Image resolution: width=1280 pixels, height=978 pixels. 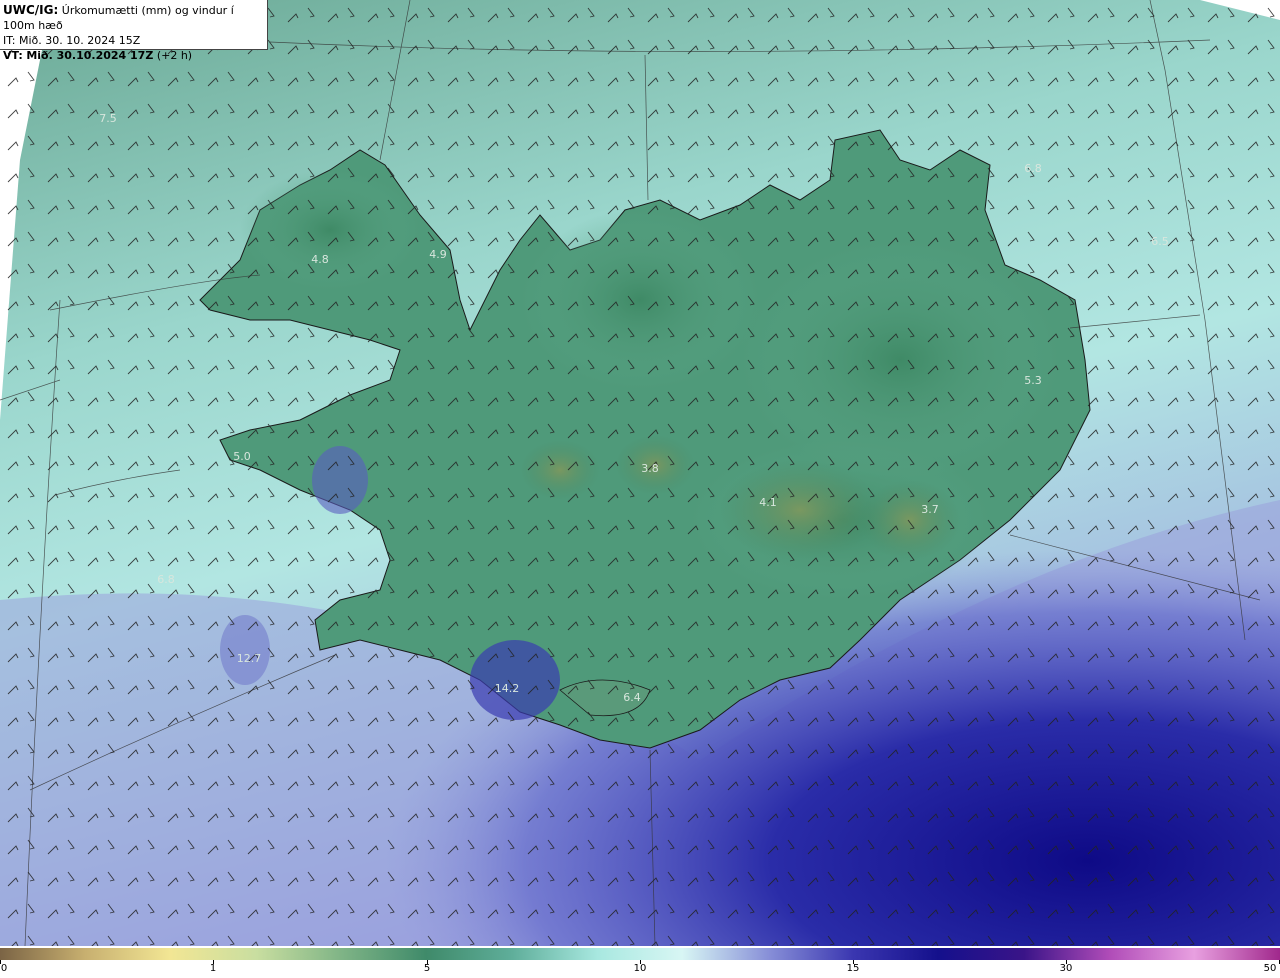 What do you see at coordinates (1270, 968) in the screenshot?
I see `legend-label: 50` at bounding box center [1270, 968].